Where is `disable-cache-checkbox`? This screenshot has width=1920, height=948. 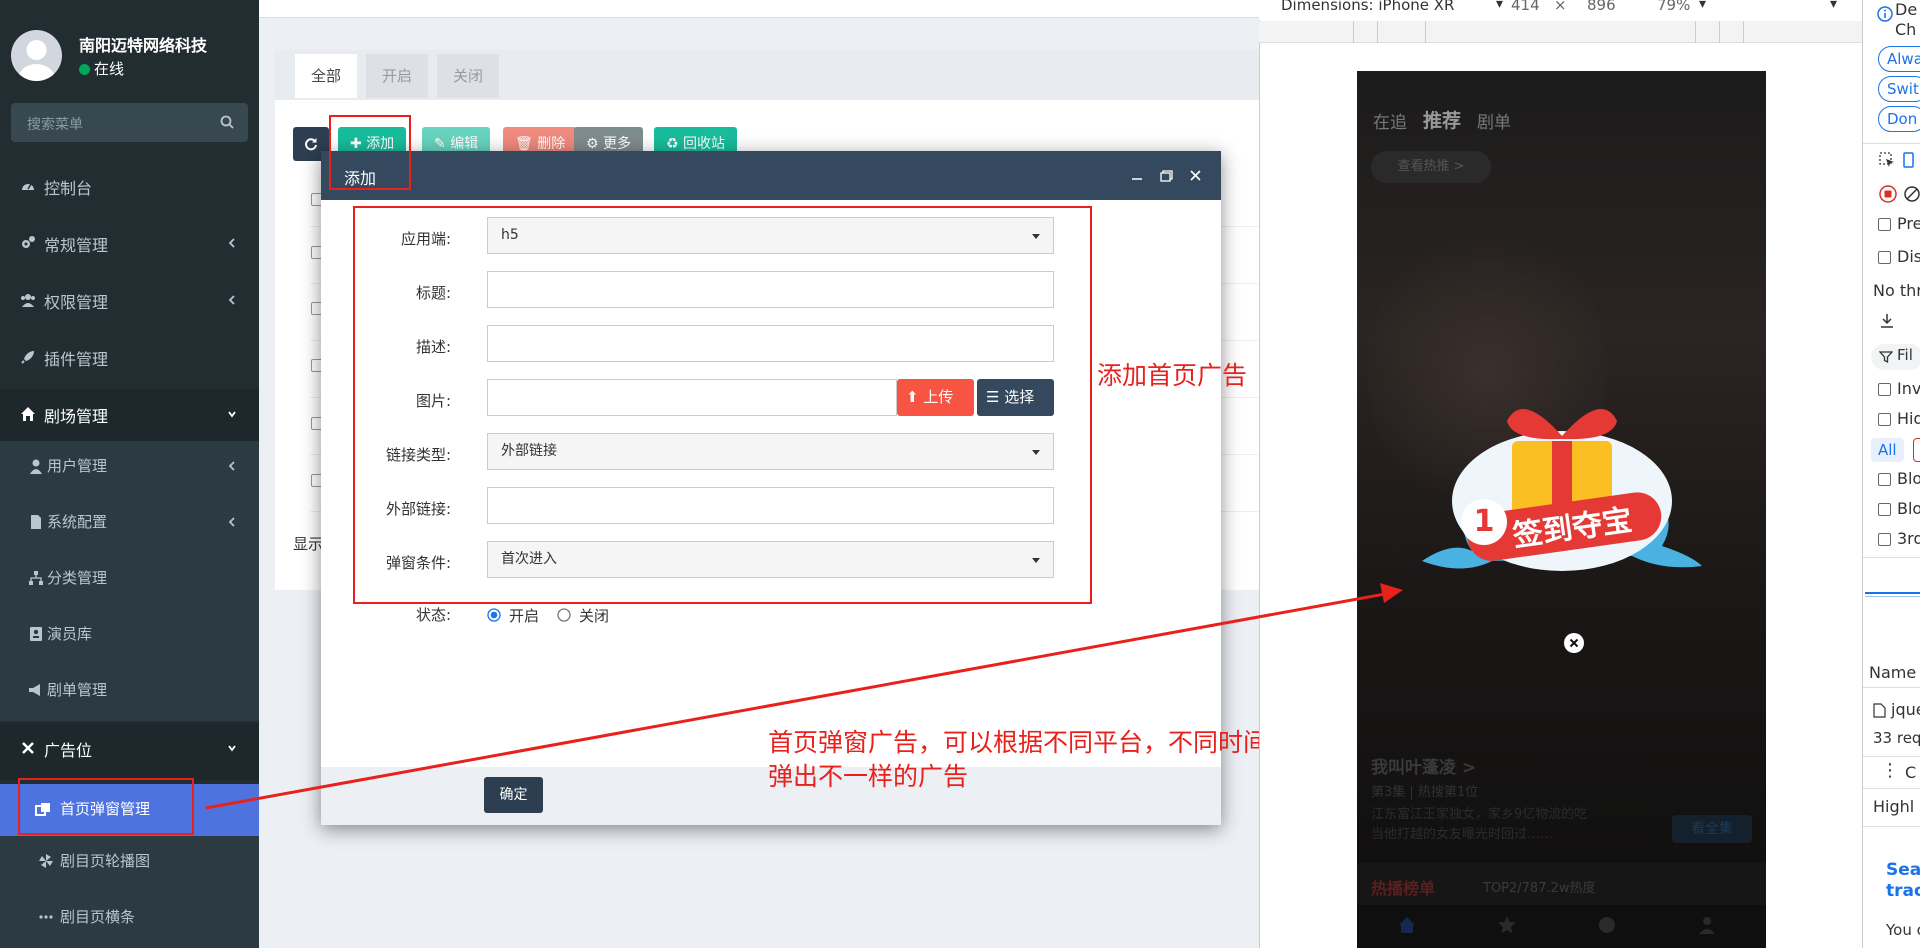 disable-cache-checkbox is located at coordinates (1884, 257).